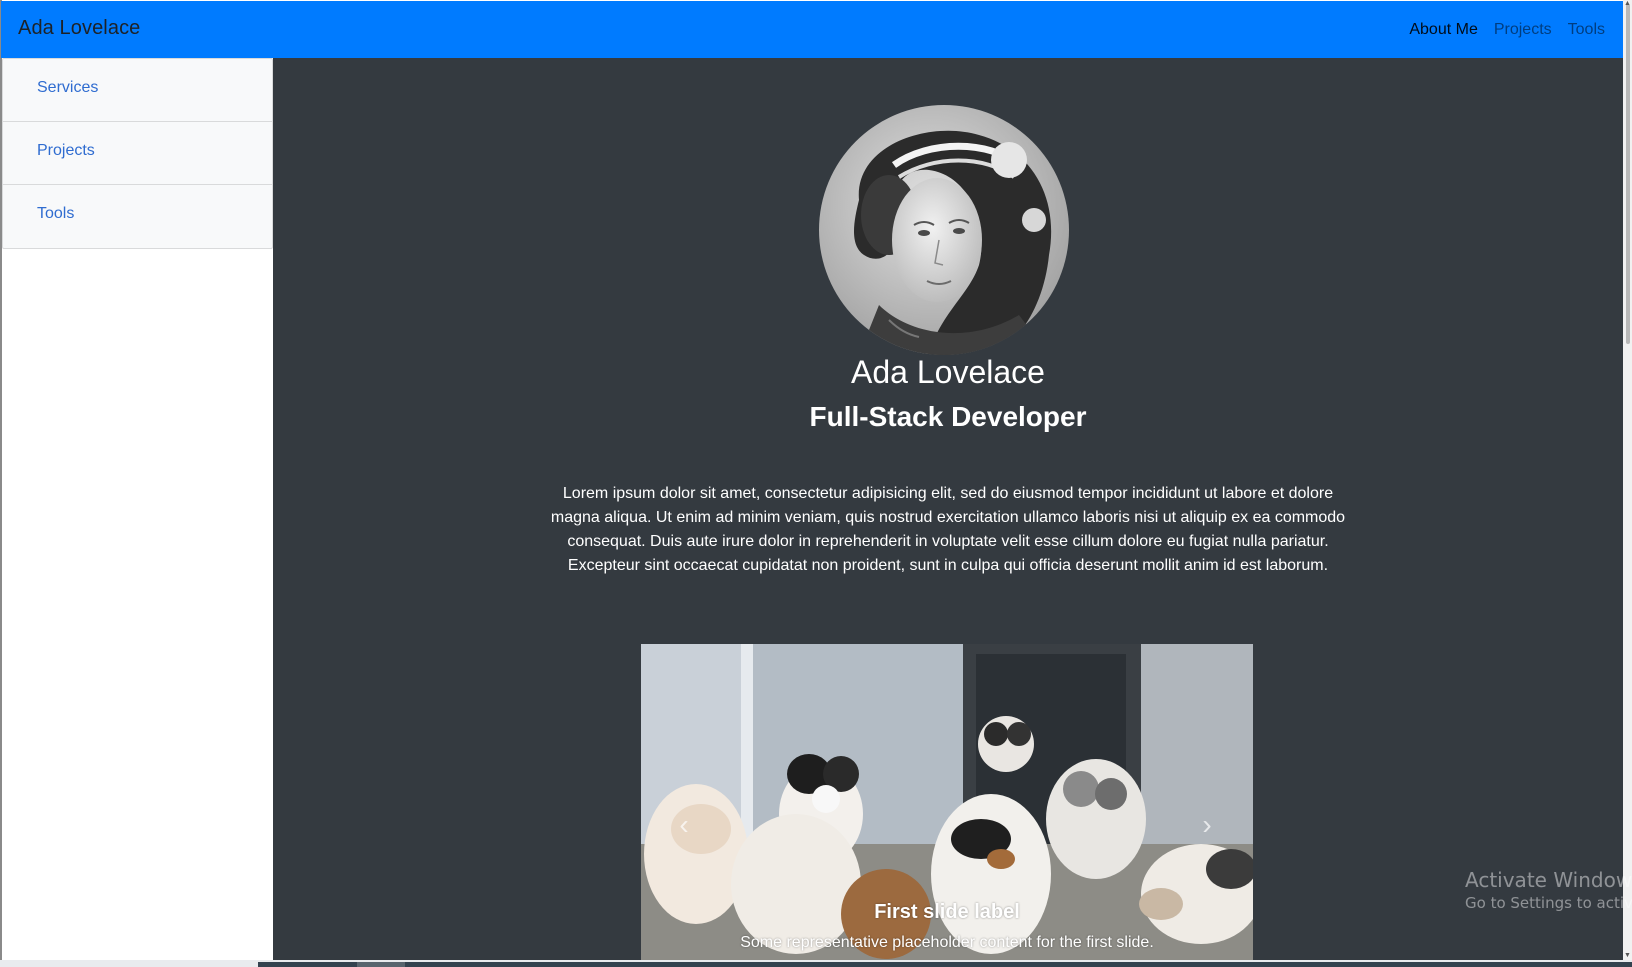 Image resolution: width=1632 pixels, height=967 pixels. Describe the element at coordinates (1586, 30) in the screenshot. I see `nav-link-tools: Tools` at that location.